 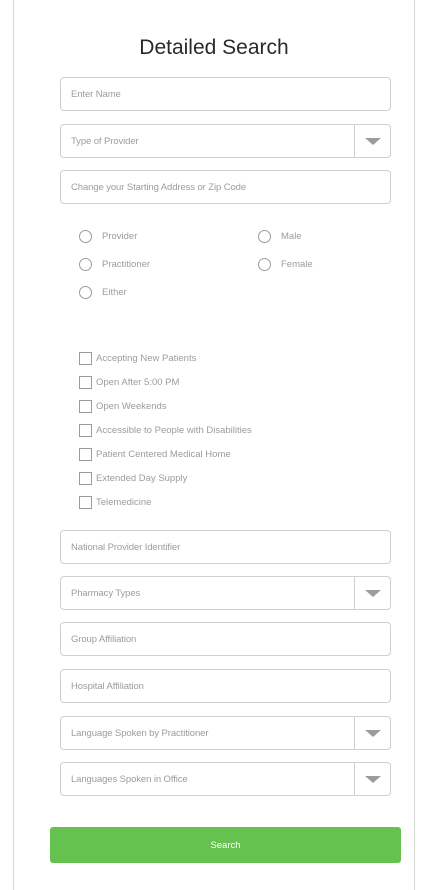 What do you see at coordinates (225, 845) in the screenshot?
I see `search-button: Search` at bounding box center [225, 845].